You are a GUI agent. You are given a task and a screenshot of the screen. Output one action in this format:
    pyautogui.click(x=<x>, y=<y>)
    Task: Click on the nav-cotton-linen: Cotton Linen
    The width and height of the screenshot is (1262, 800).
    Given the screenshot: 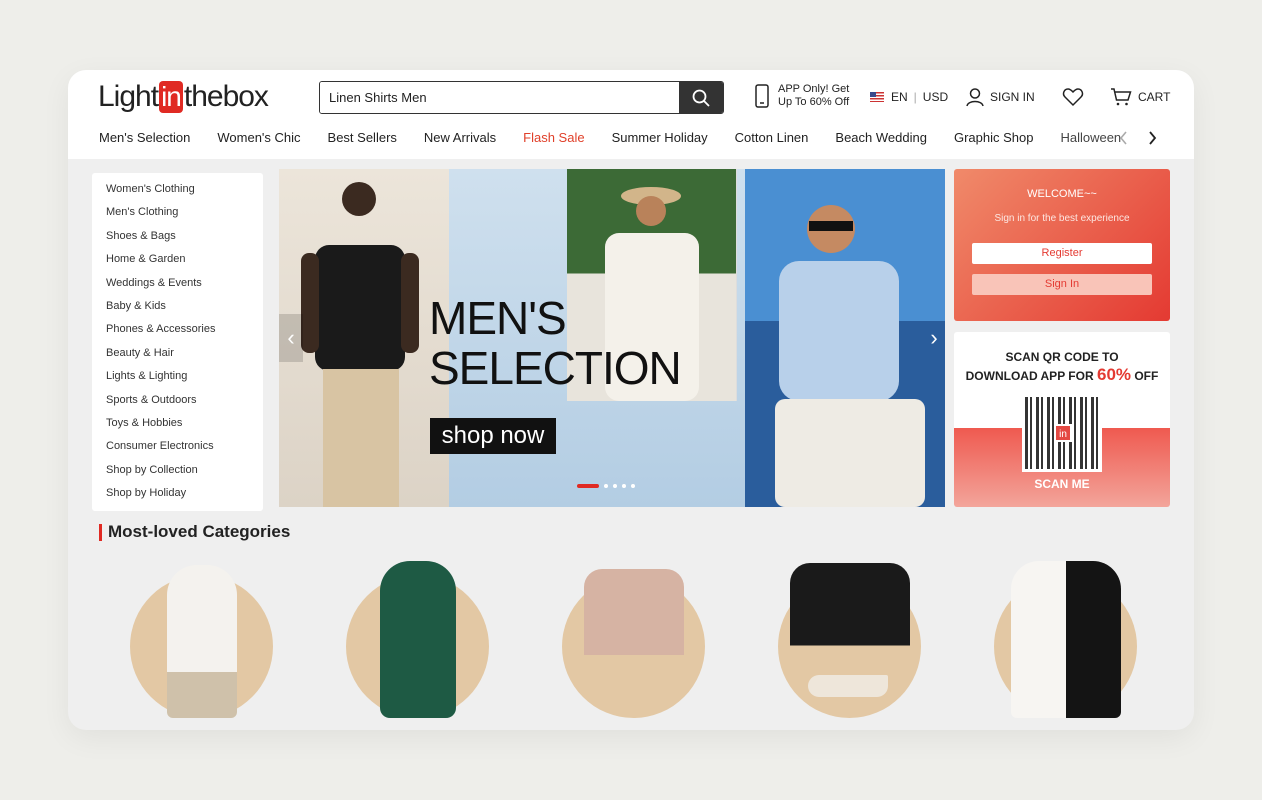 What is the action you would take?
    pyautogui.click(x=772, y=137)
    